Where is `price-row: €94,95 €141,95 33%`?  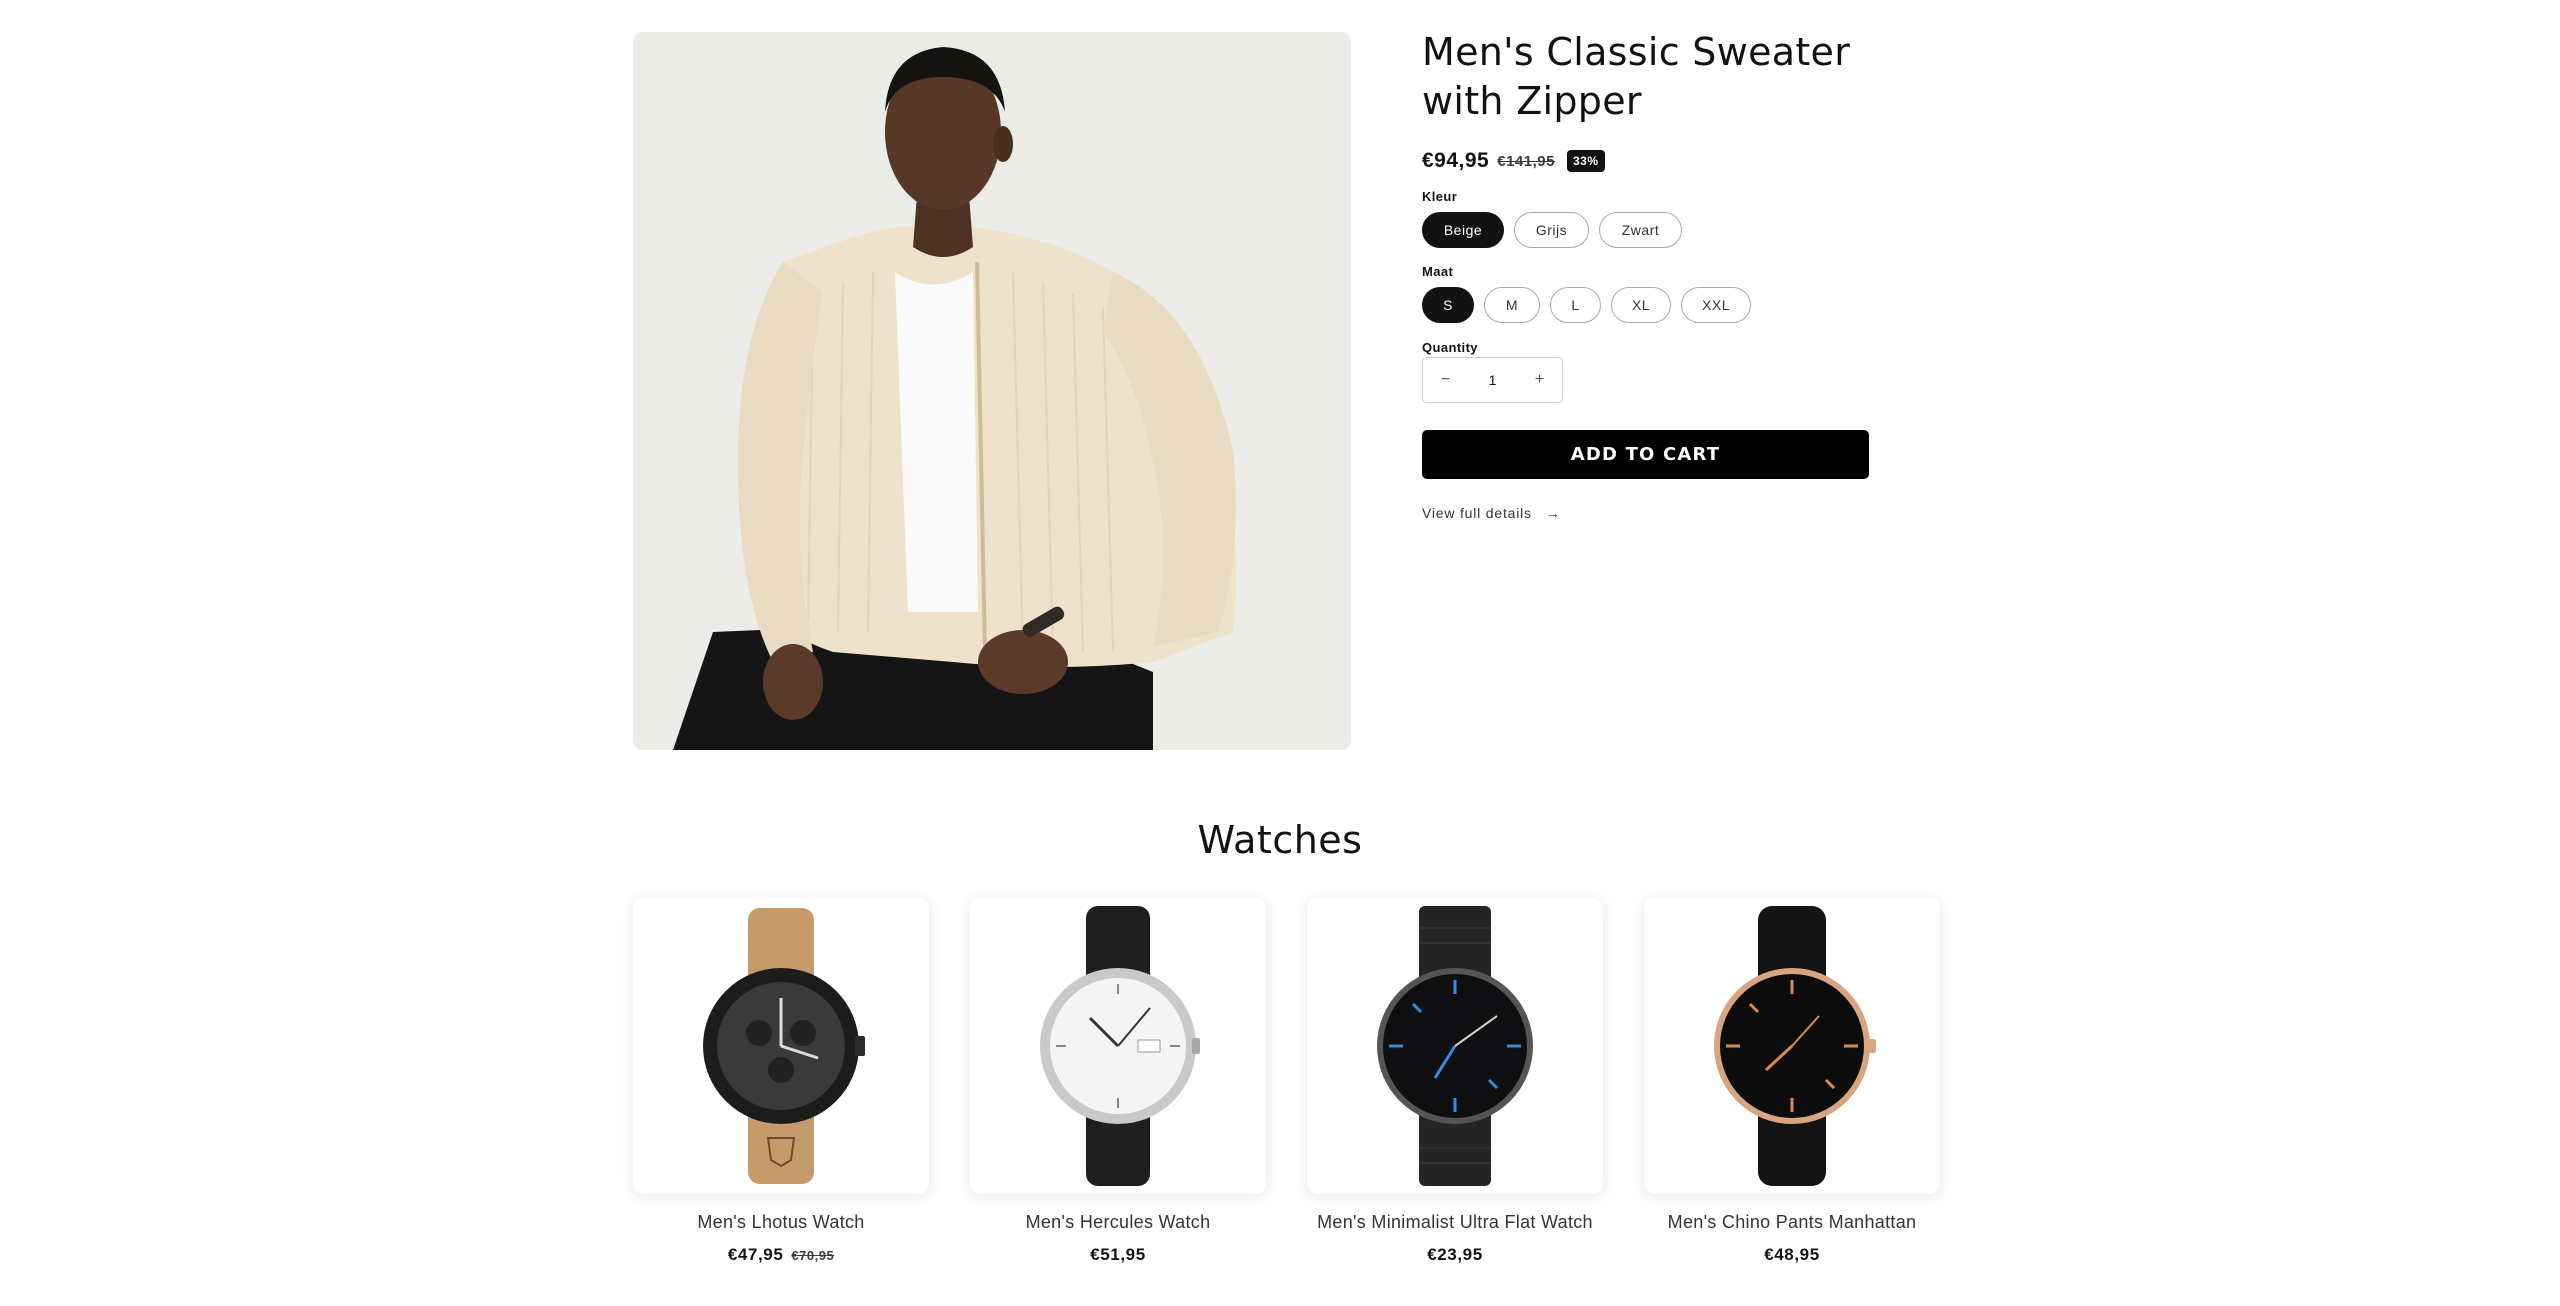
price-row: €94,95 €141,95 33% is located at coordinates (1513, 161).